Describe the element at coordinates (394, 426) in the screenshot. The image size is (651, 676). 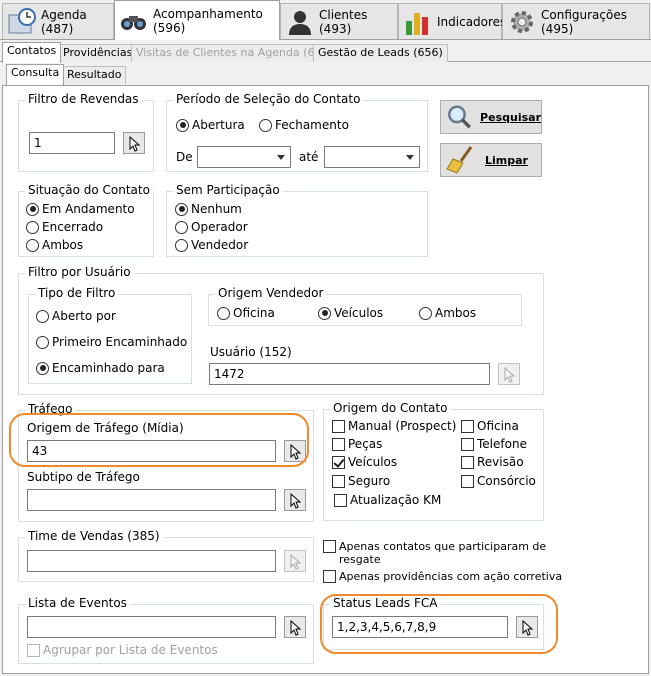
I see `check-manual: Manual (Prospect)` at that location.